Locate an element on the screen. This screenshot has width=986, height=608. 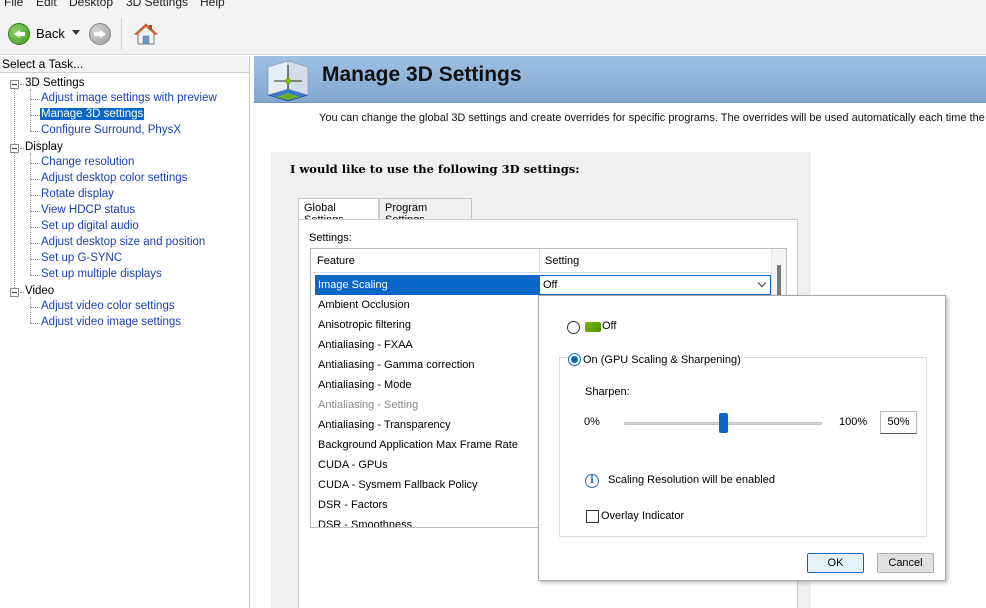
task-adjust-video-color: Adjust video color settings is located at coordinates (108, 306).